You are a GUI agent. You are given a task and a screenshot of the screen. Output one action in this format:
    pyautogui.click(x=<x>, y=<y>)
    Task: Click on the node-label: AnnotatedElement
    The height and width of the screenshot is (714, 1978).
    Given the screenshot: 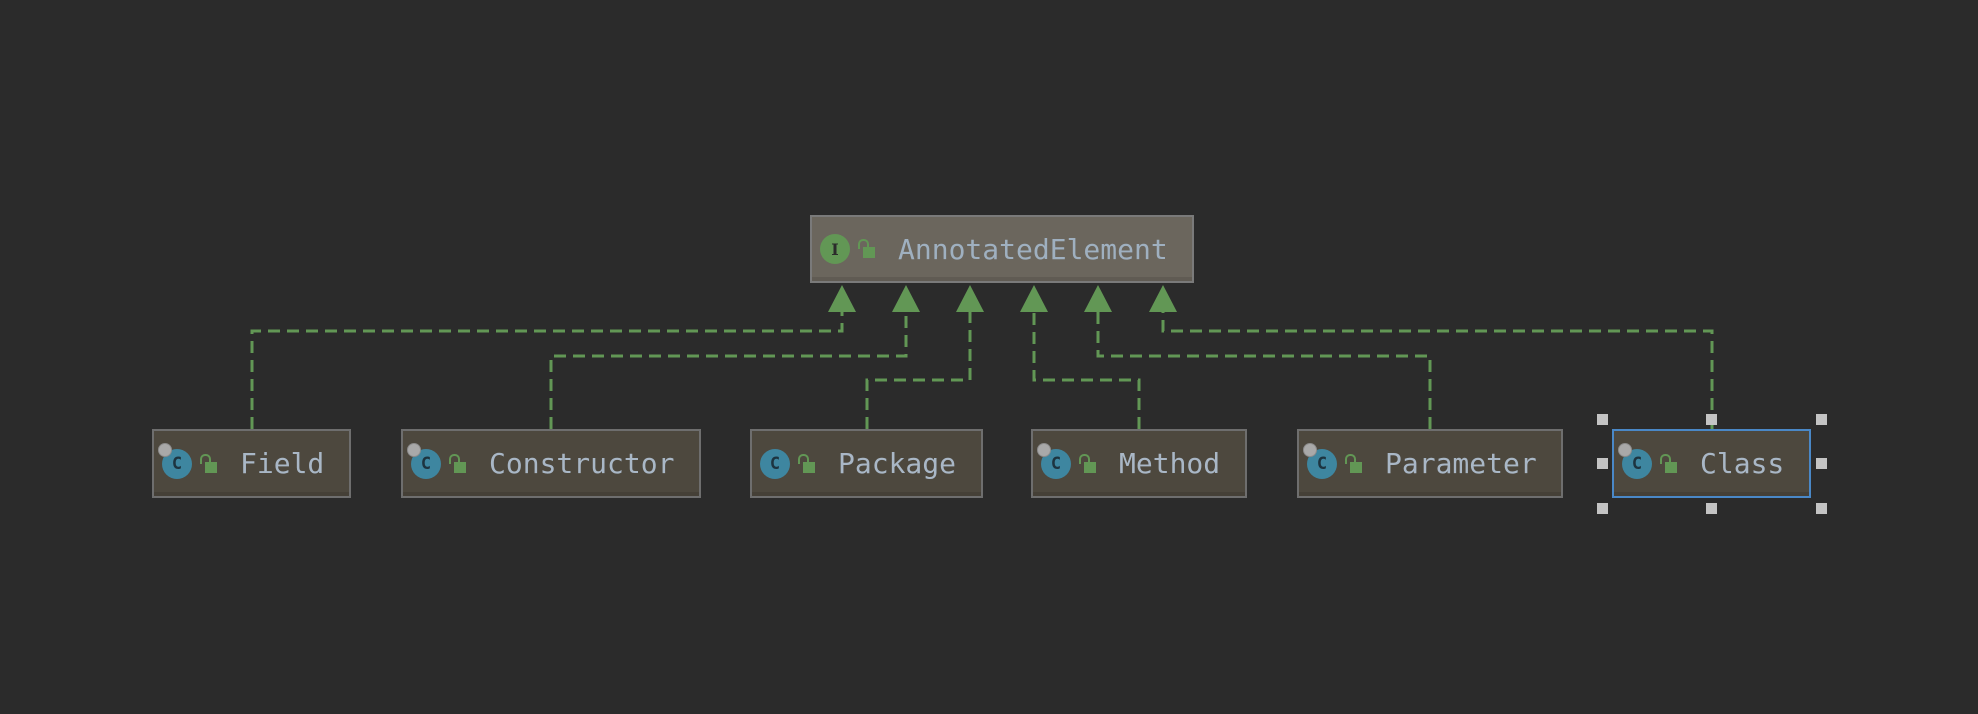 What is the action you would take?
    pyautogui.click(x=1033, y=249)
    